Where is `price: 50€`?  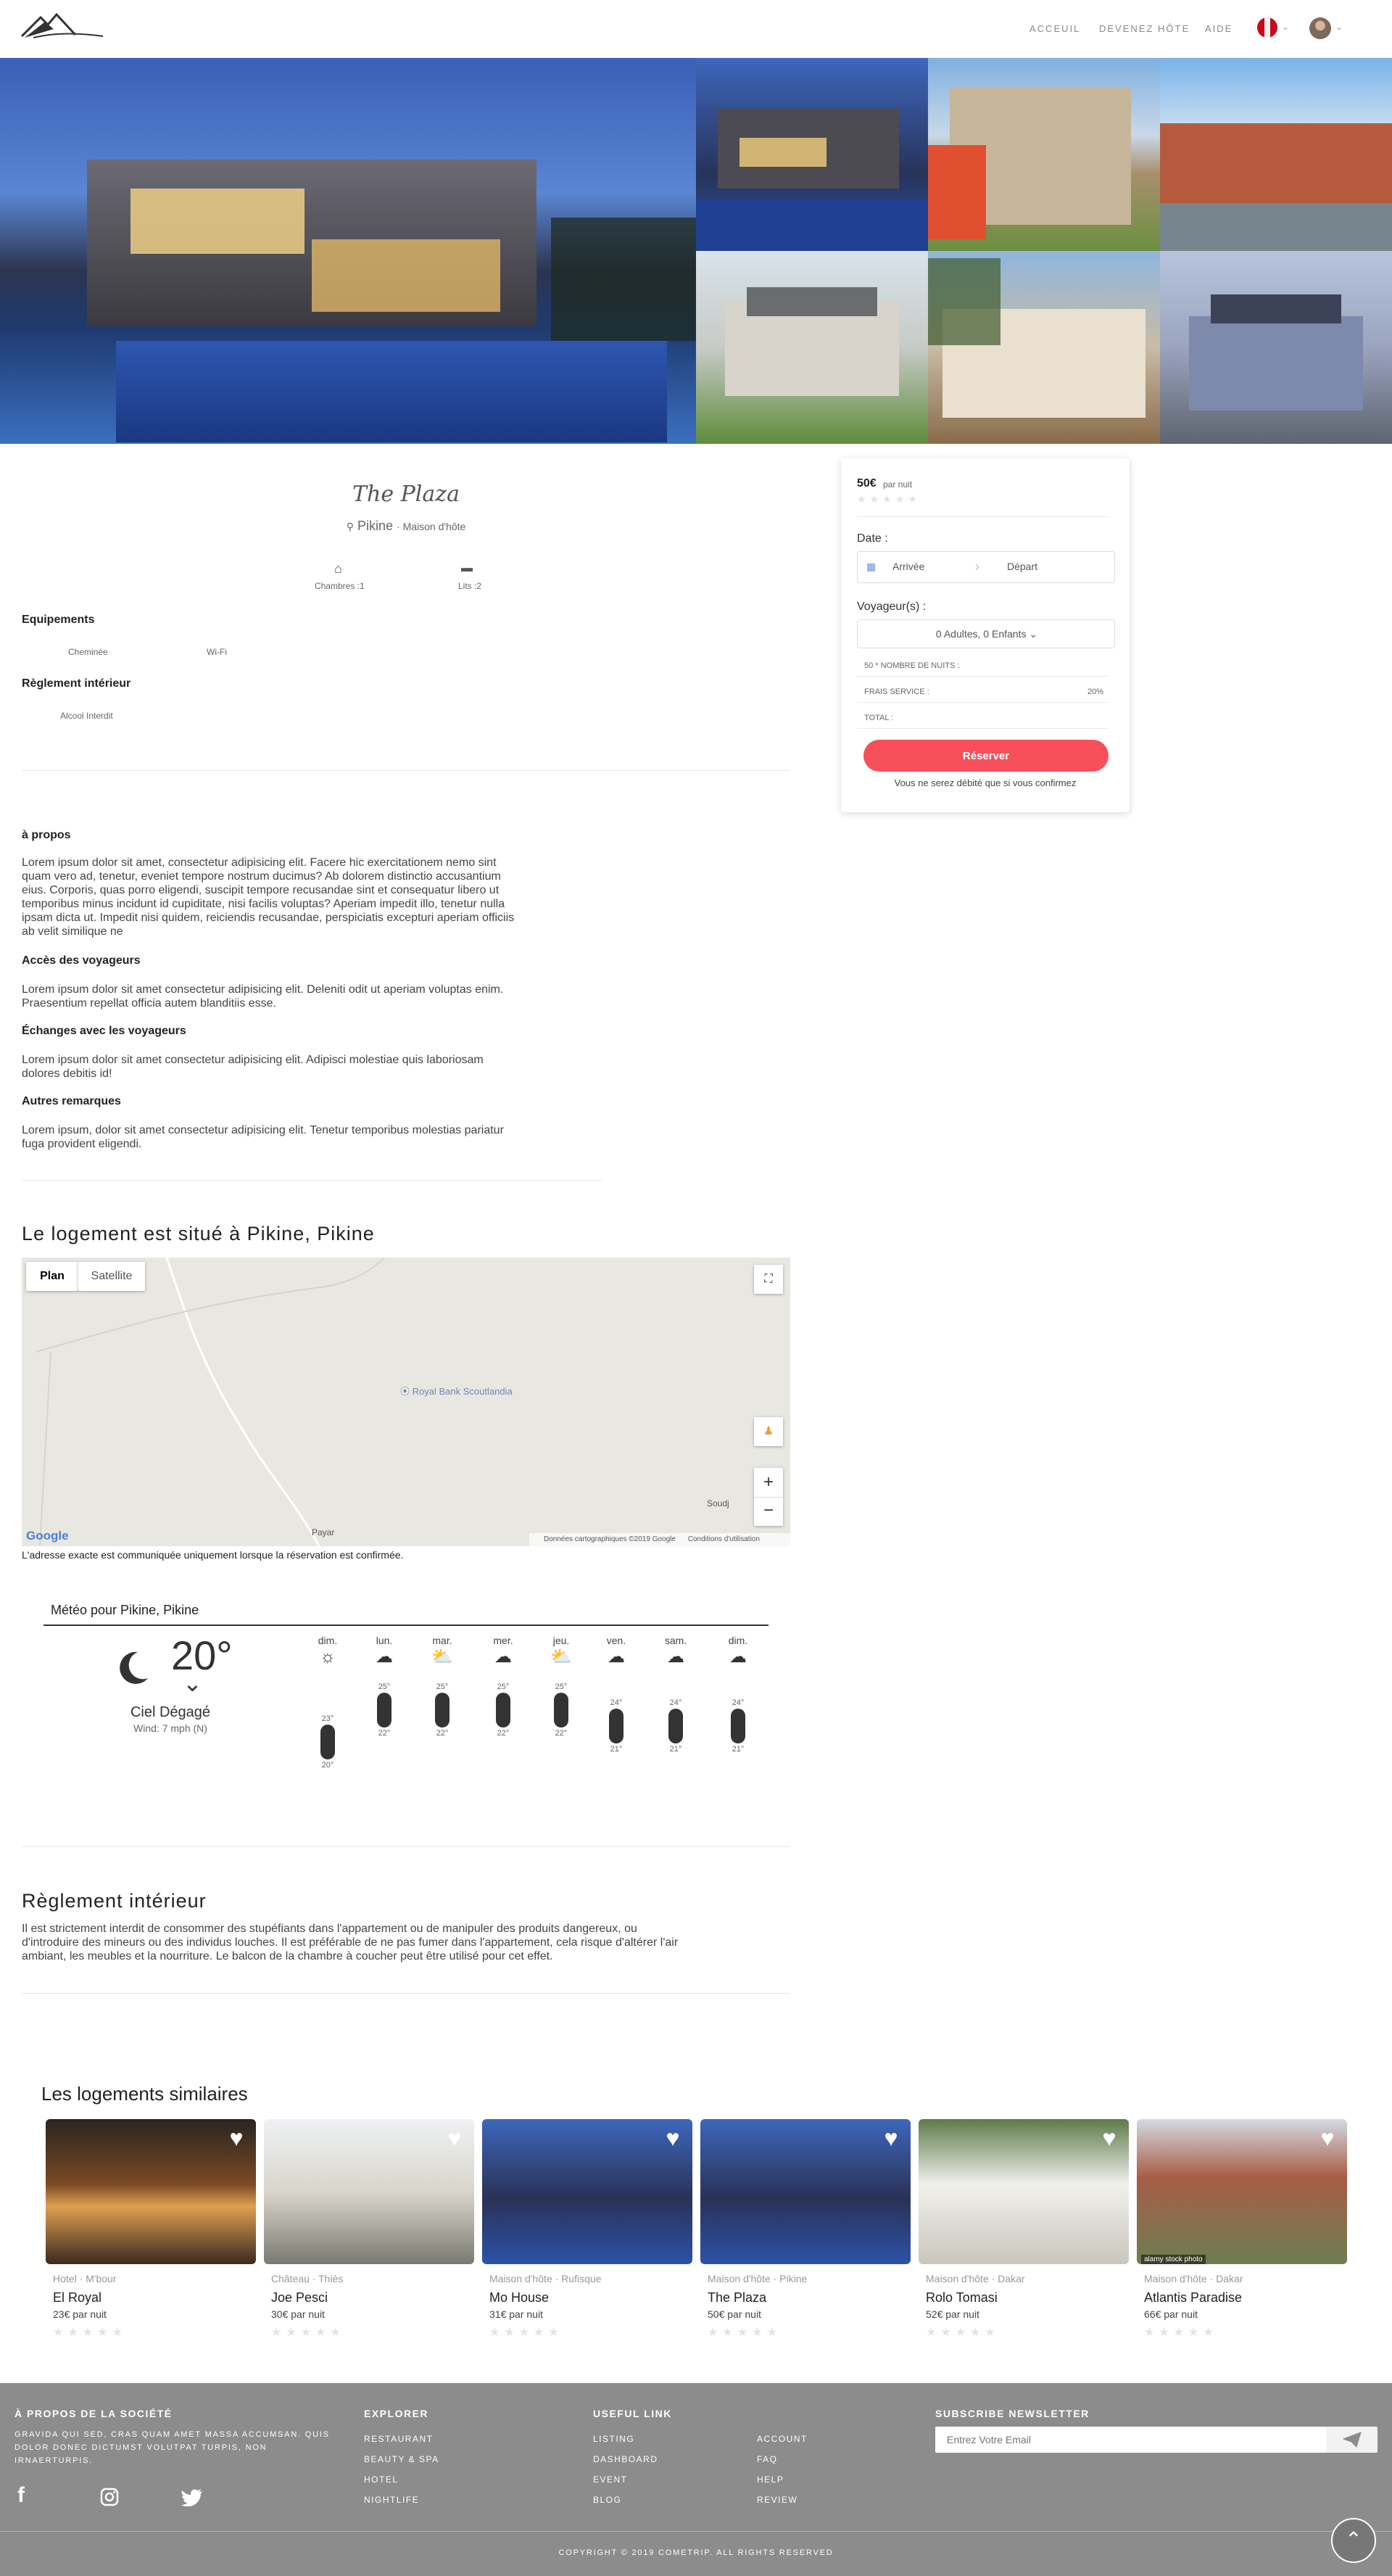 price: 50€ is located at coordinates (867, 483).